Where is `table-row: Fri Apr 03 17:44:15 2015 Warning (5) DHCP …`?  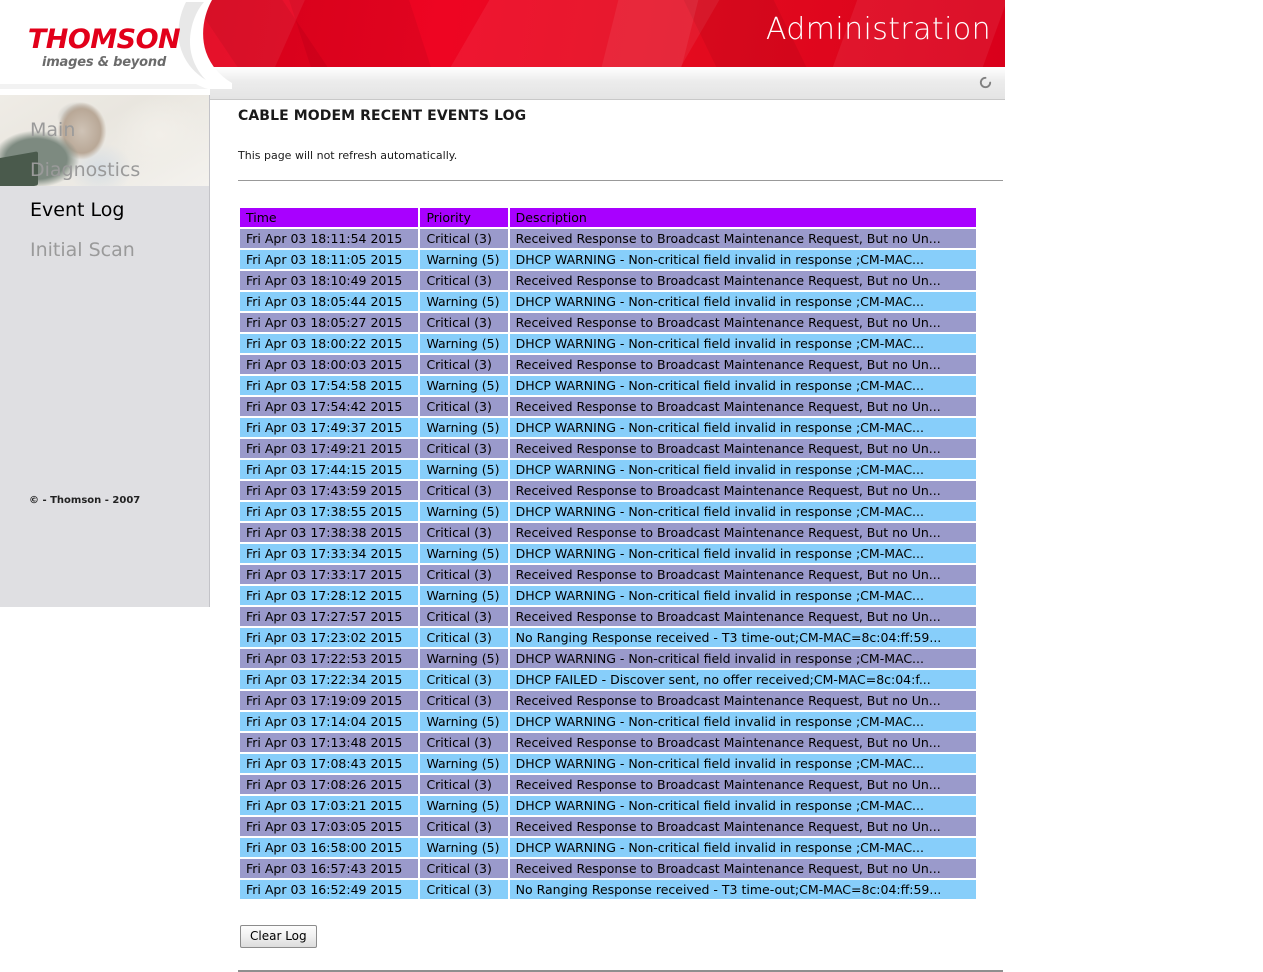
table-row: Fri Apr 03 17:44:15 2015 Warning (5) DHCP … is located at coordinates (608, 469).